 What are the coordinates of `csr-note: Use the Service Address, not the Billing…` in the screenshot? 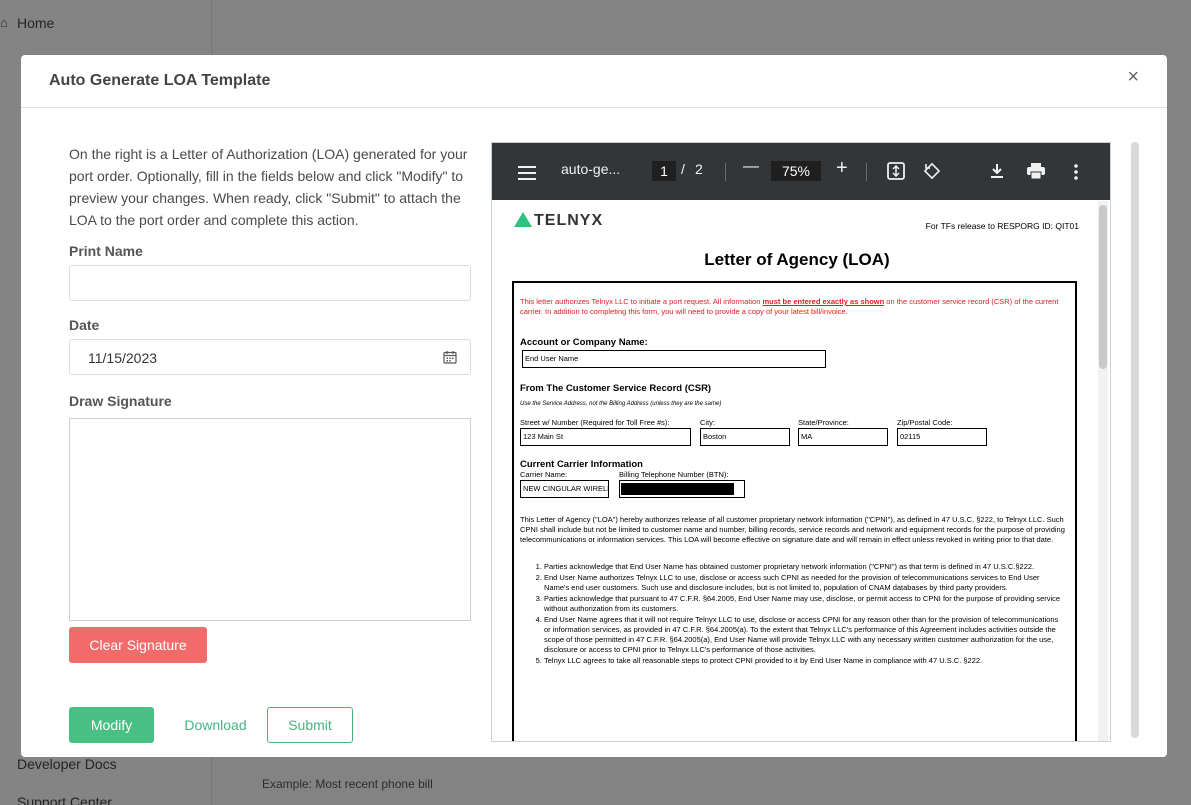 It's located at (621, 404).